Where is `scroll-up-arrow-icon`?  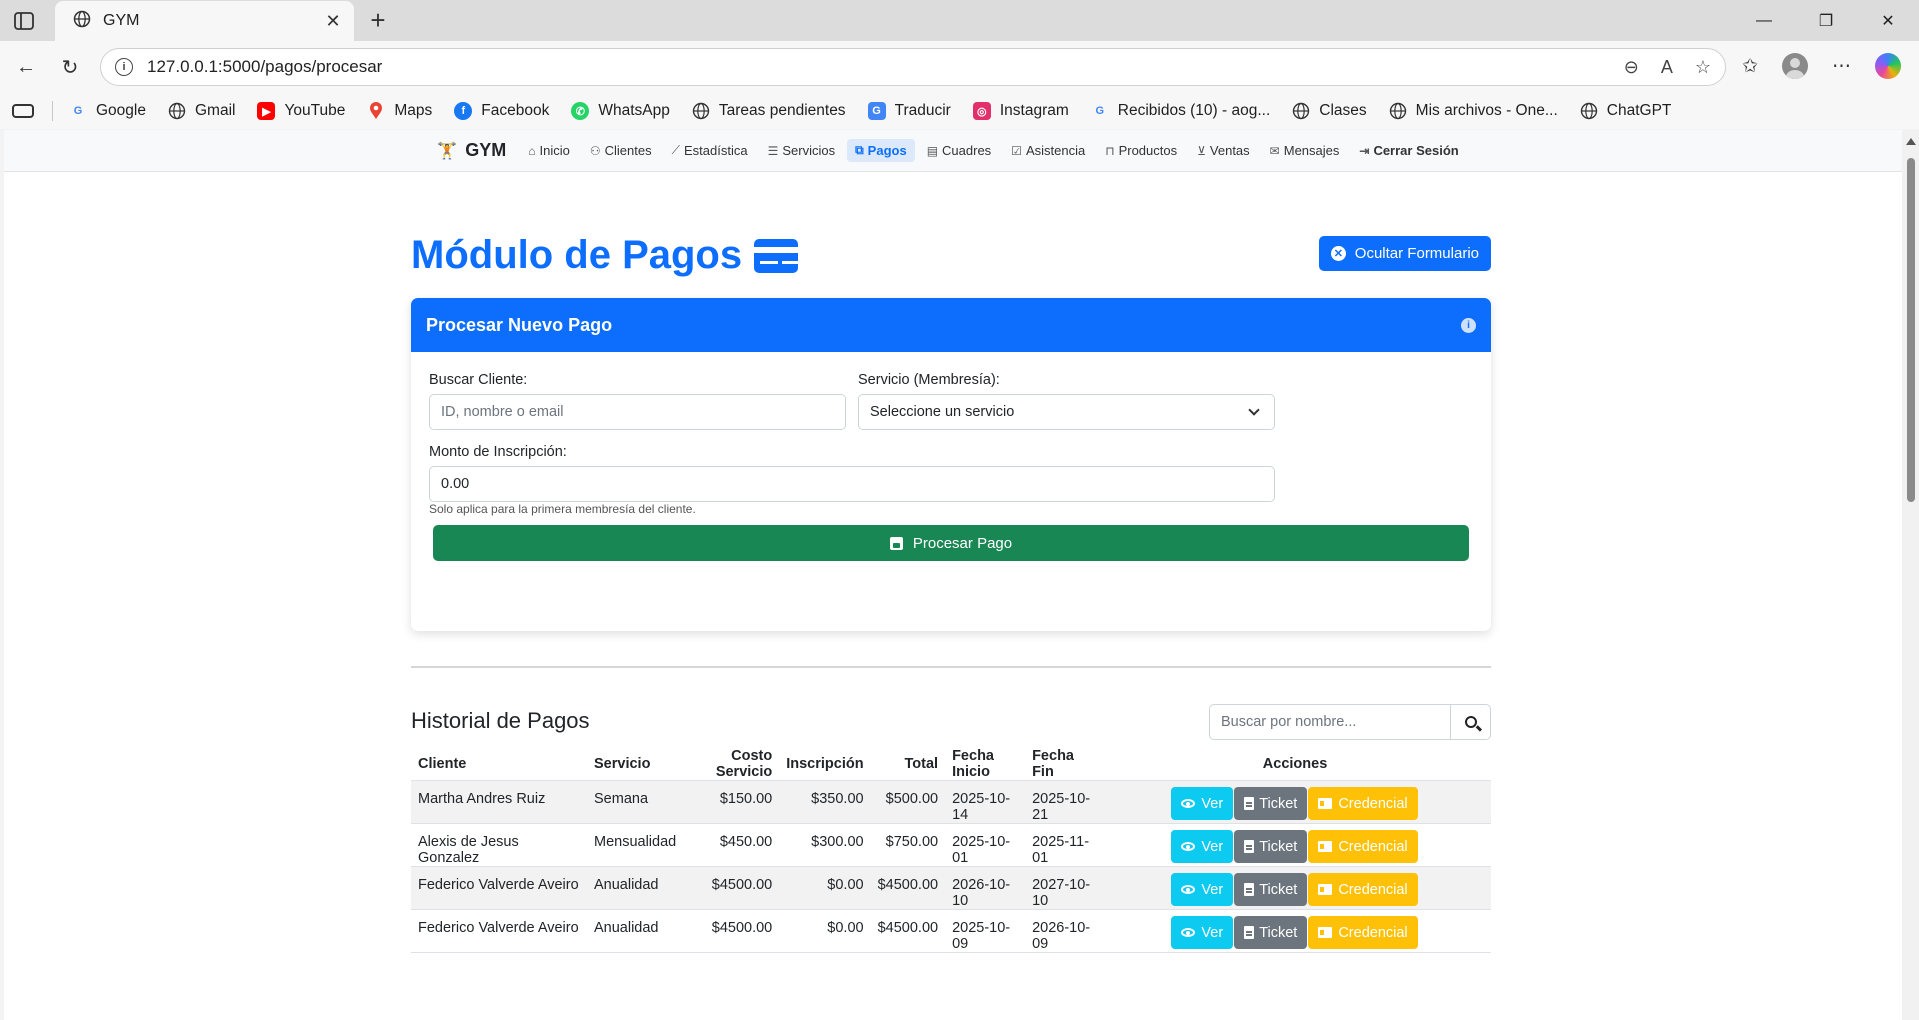
scroll-up-arrow-icon is located at coordinates (1911, 141).